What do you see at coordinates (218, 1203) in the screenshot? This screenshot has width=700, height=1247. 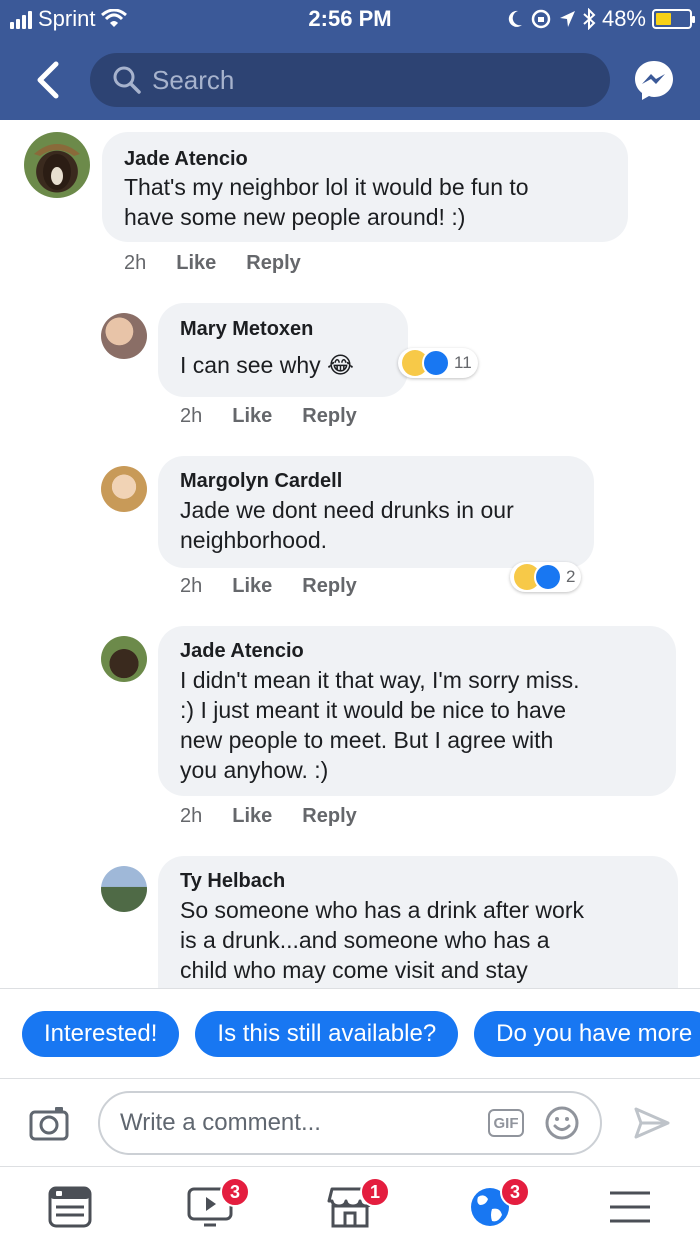 I see `tab-video: 3` at bounding box center [218, 1203].